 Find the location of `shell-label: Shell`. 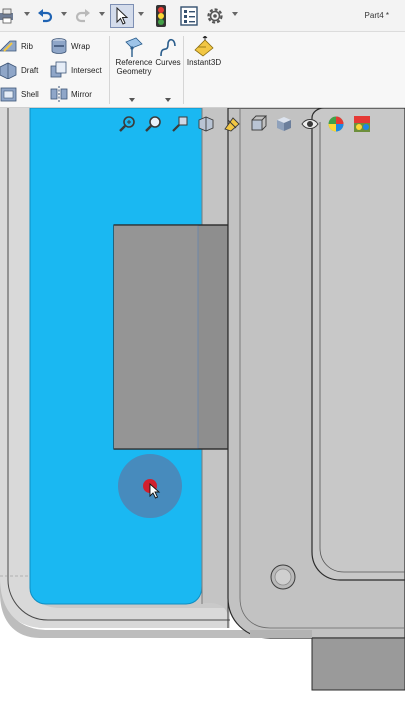

shell-label: Shell is located at coordinates (30, 94).